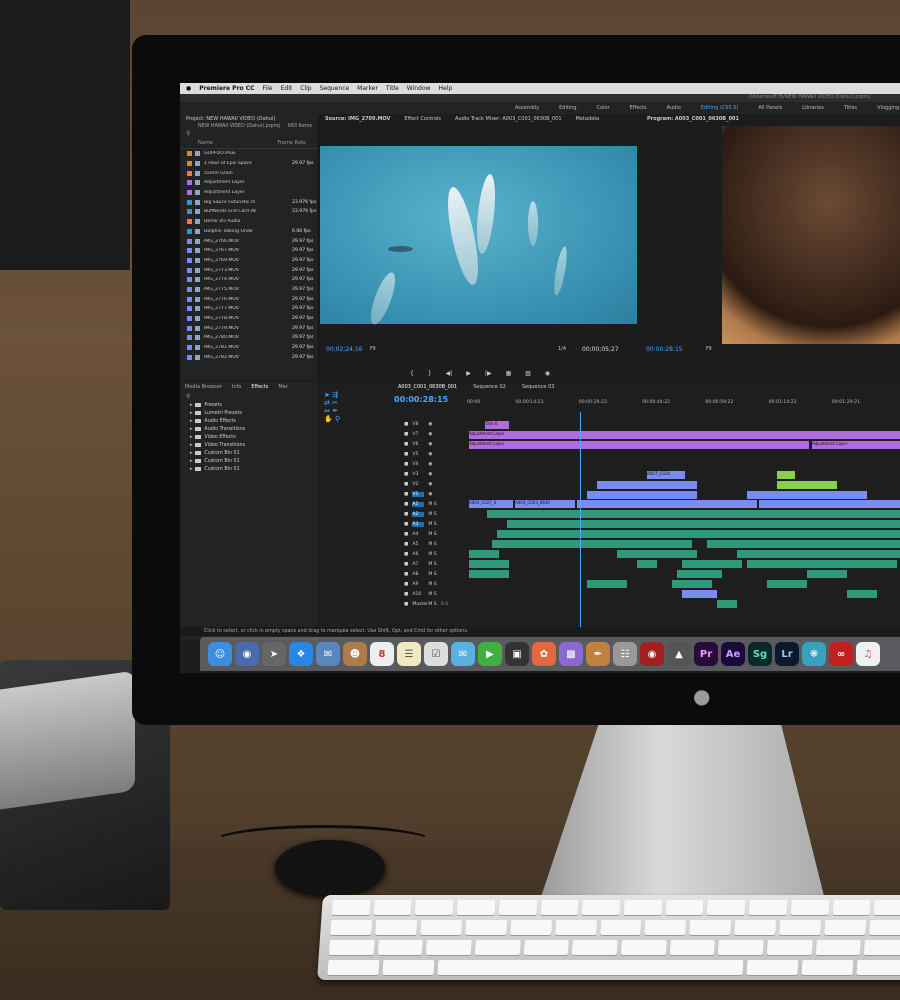 The width and height of the screenshot is (900, 1000). Describe the element at coordinates (249, 396) in the screenshot. I see `effects-search-icon: ⚲` at that location.